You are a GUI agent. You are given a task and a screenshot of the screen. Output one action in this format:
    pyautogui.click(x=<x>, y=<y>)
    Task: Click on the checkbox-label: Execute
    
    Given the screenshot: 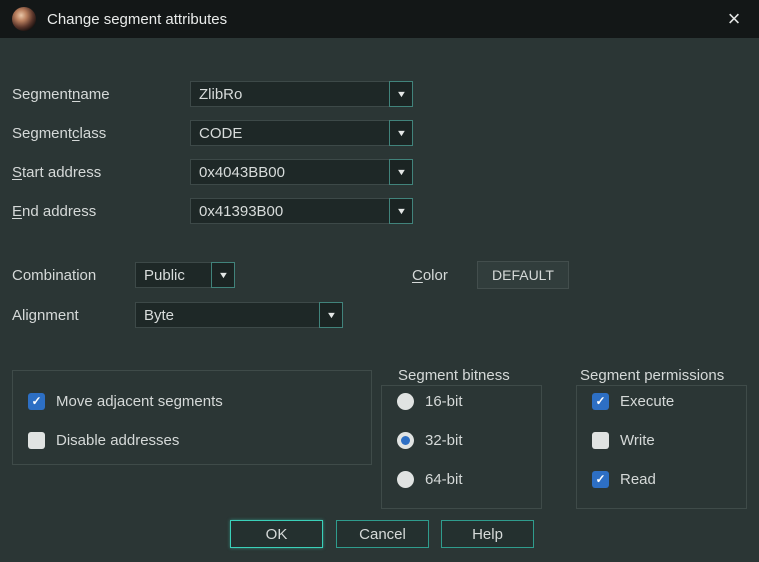 What is the action you would take?
    pyautogui.click(x=647, y=401)
    